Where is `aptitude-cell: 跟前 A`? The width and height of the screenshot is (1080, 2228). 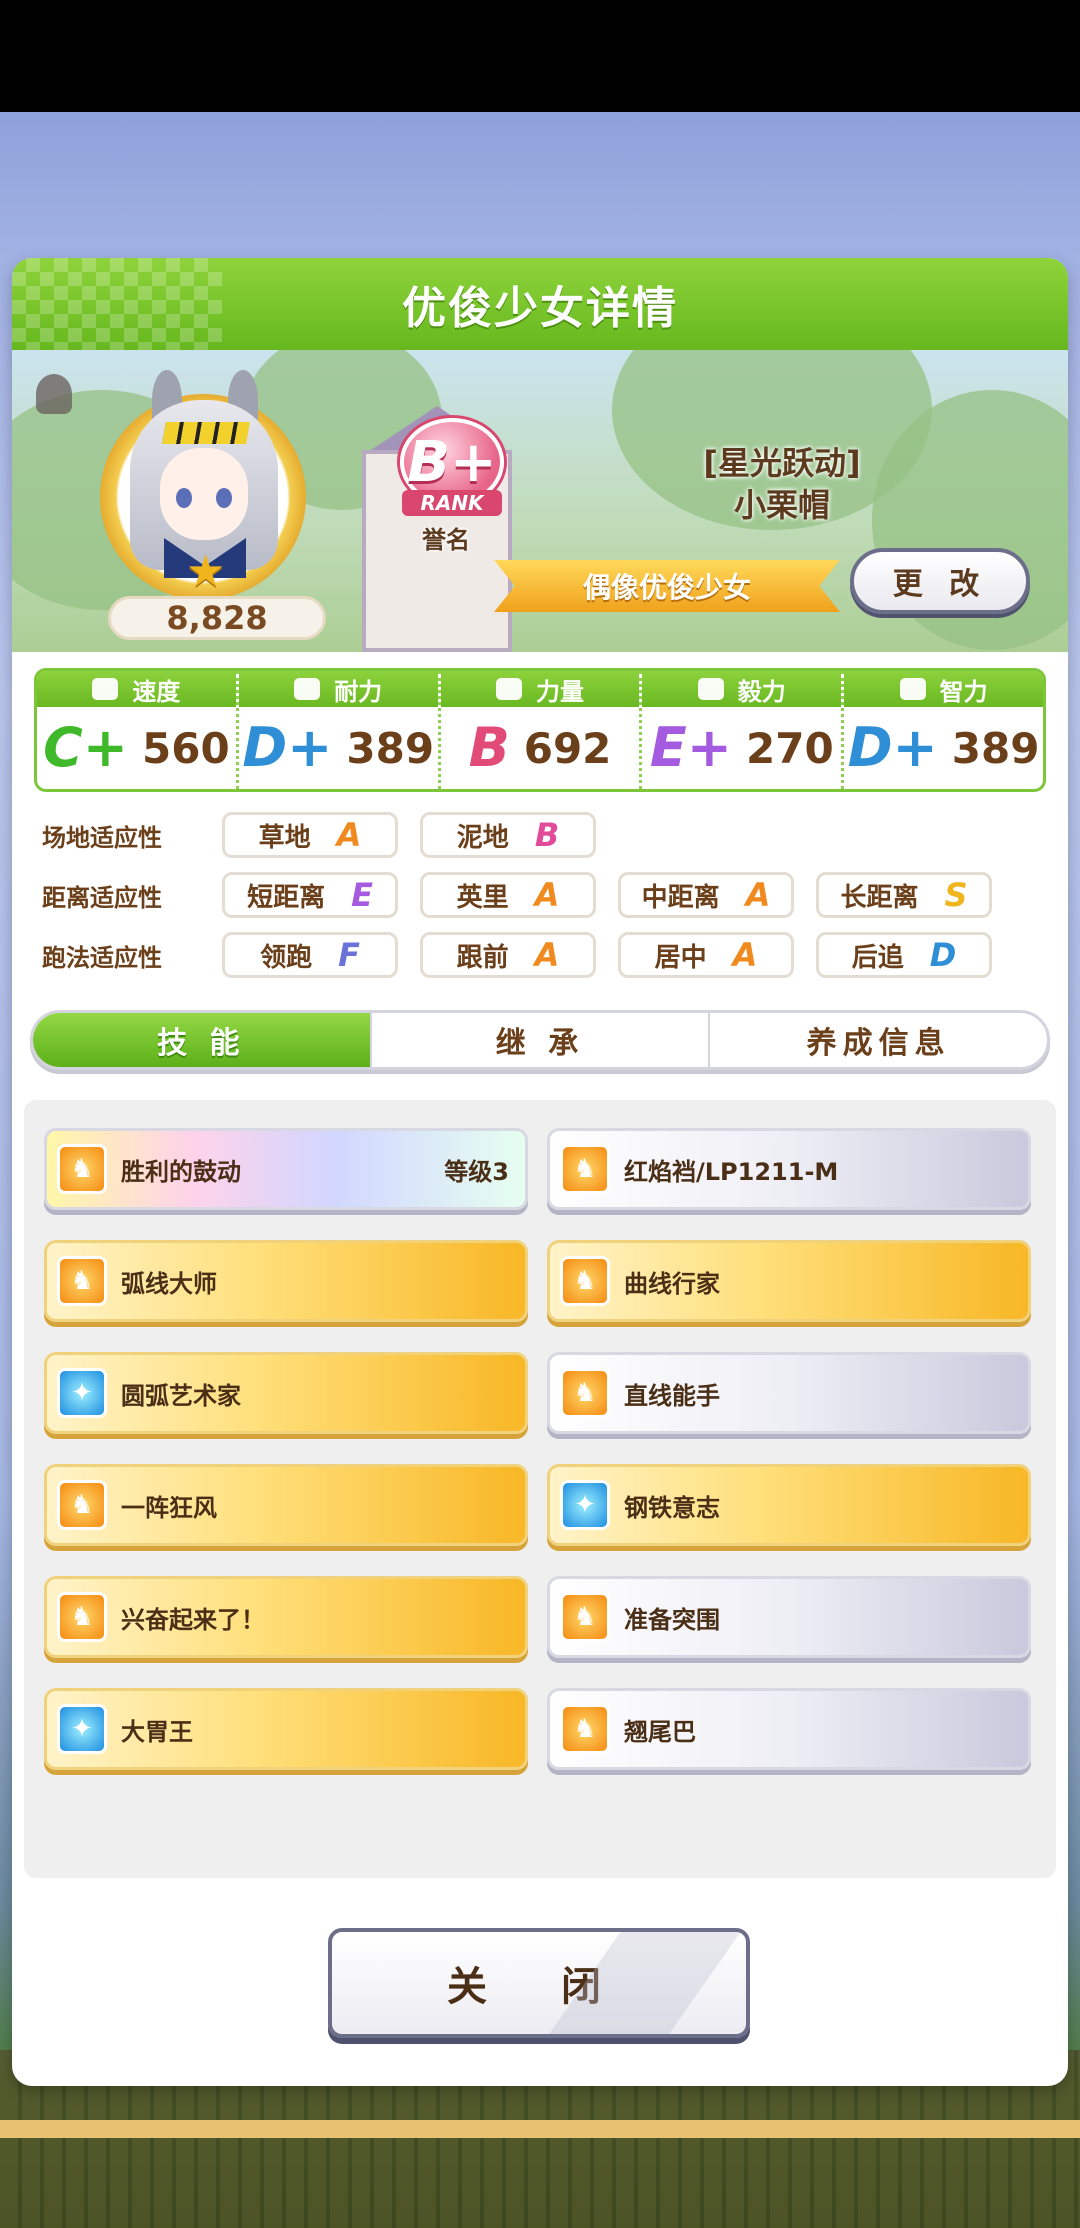
aptitude-cell: 跟前 A is located at coordinates (508, 955).